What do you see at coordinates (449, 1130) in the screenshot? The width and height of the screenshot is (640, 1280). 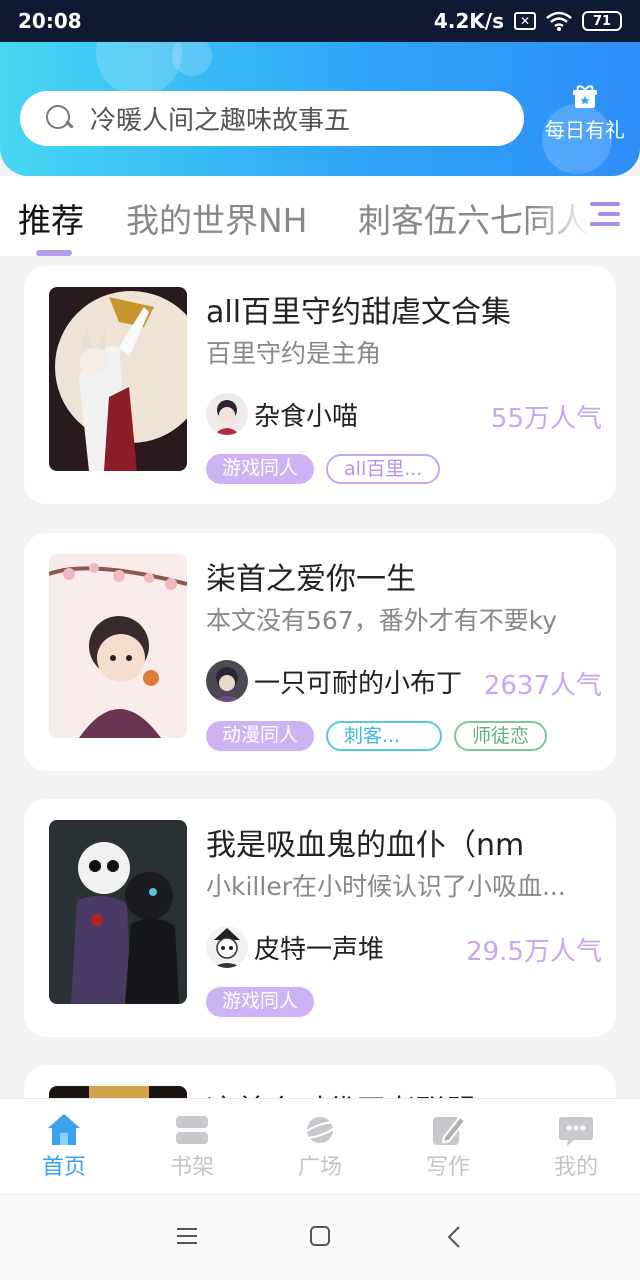 I see `pen-icon` at bounding box center [449, 1130].